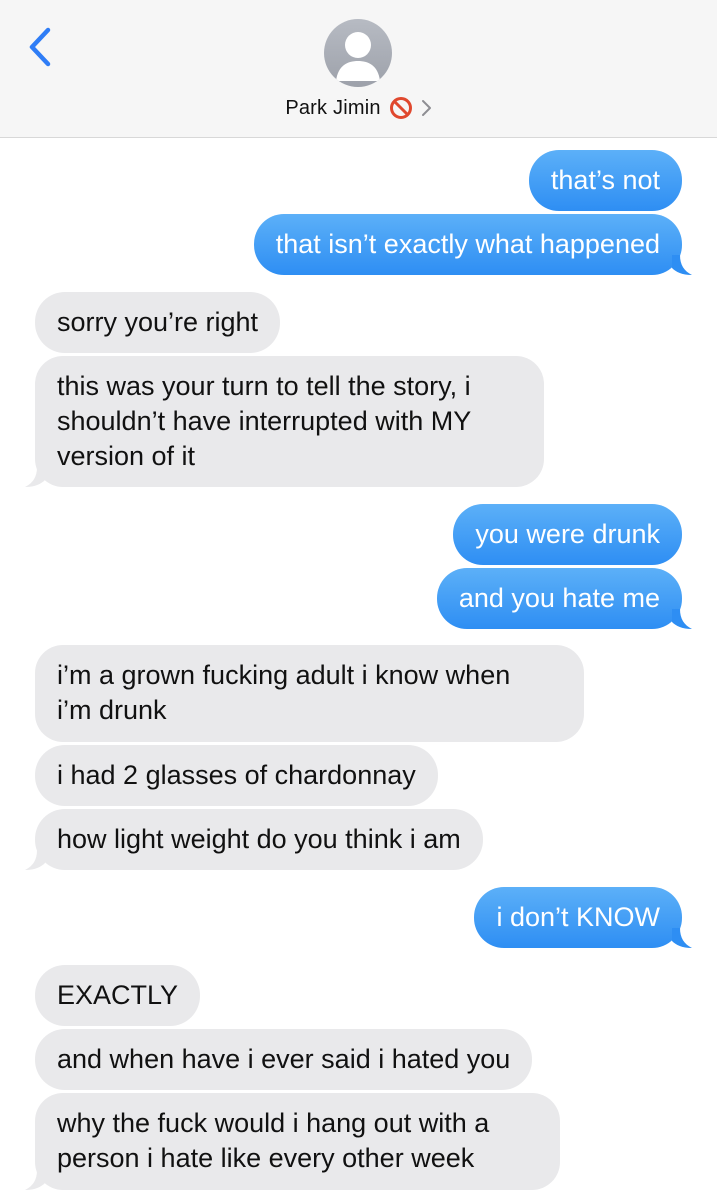 The width and height of the screenshot is (717, 1200). Describe the element at coordinates (426, 108) in the screenshot. I see `chevron-right-icon` at that location.